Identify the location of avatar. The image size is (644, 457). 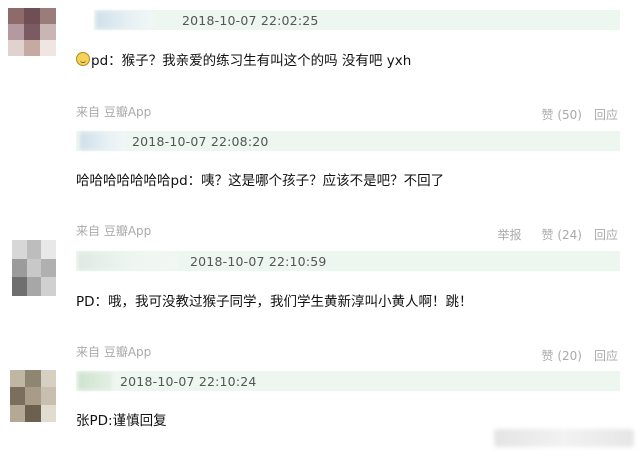
(33, 396).